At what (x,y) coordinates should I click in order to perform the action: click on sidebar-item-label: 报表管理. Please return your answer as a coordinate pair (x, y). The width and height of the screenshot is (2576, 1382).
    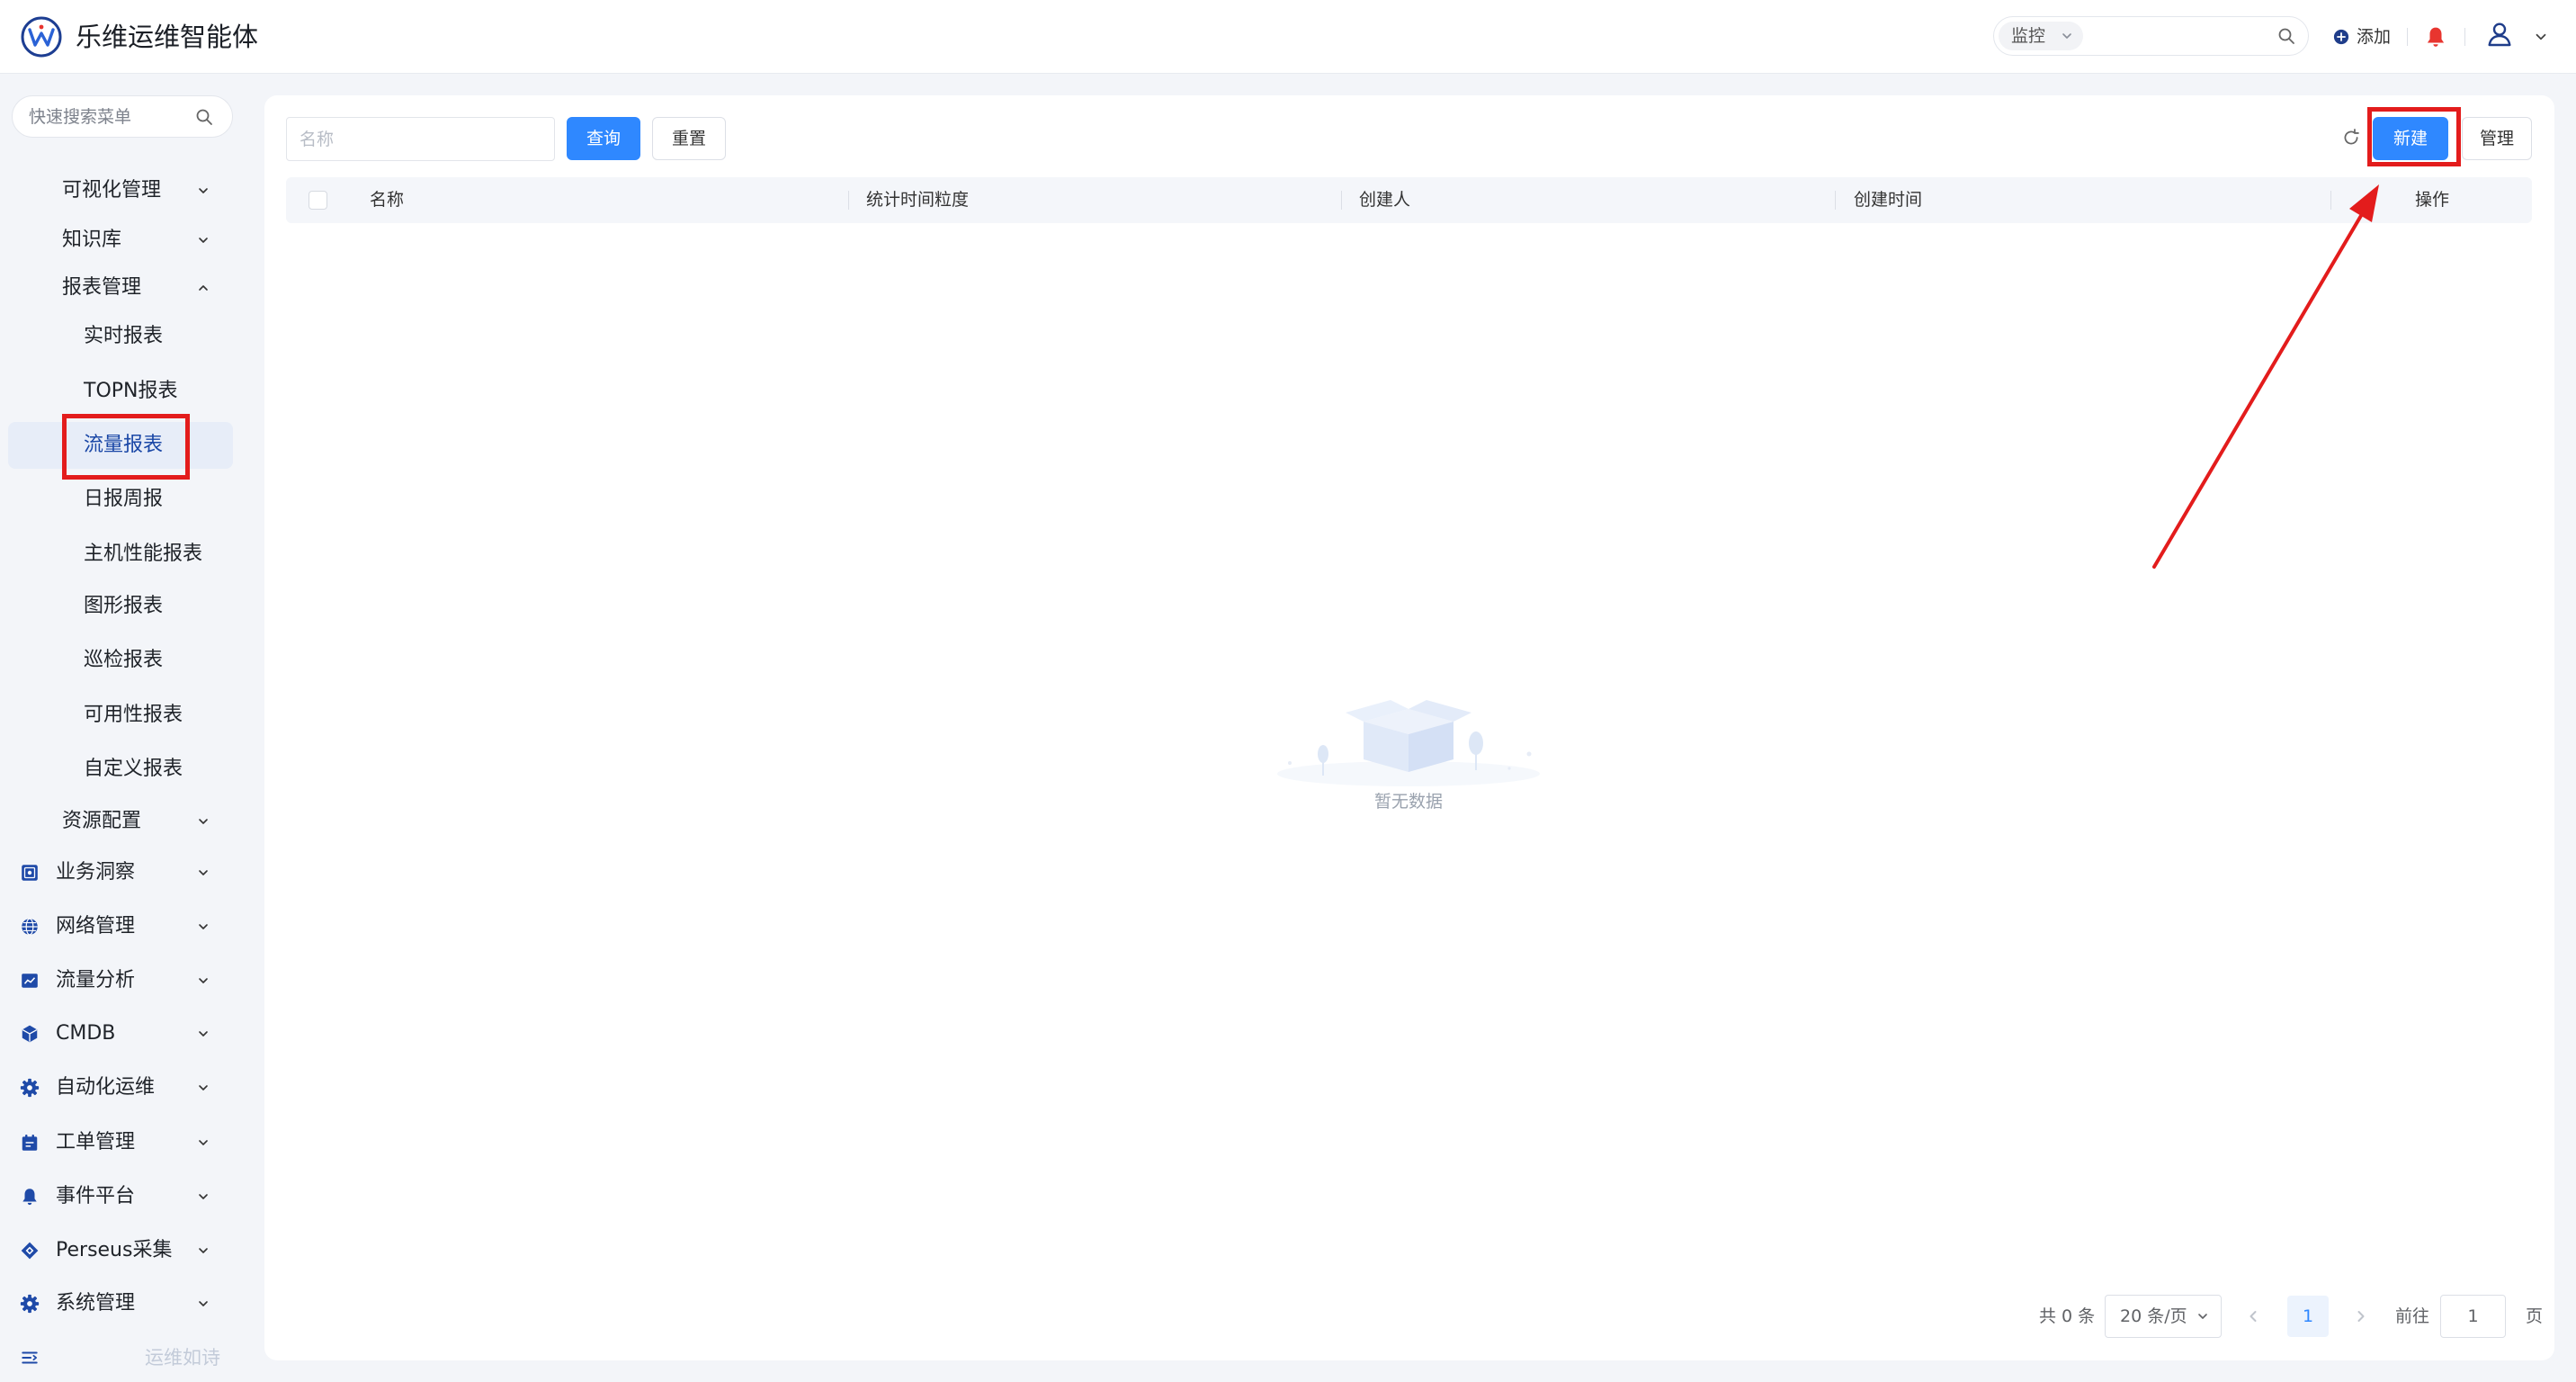
    Looking at the image, I should click on (102, 287).